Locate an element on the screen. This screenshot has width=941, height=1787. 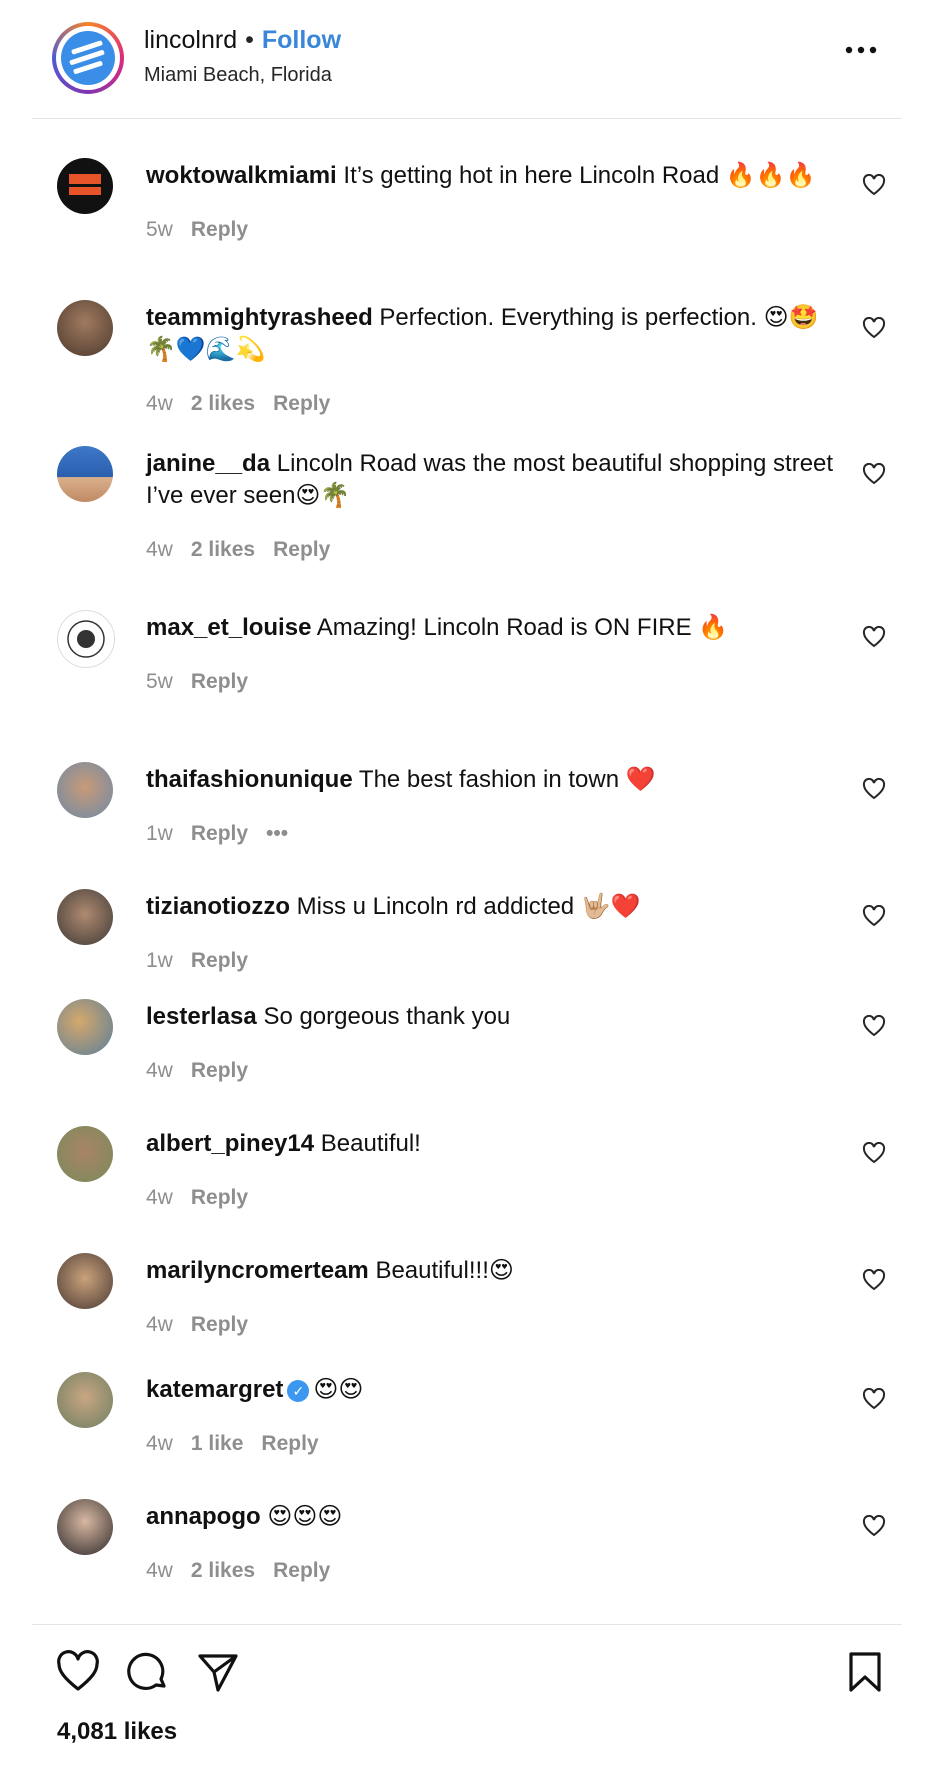
username-row: lincolnrd • Follow is located at coordinates (242, 40).